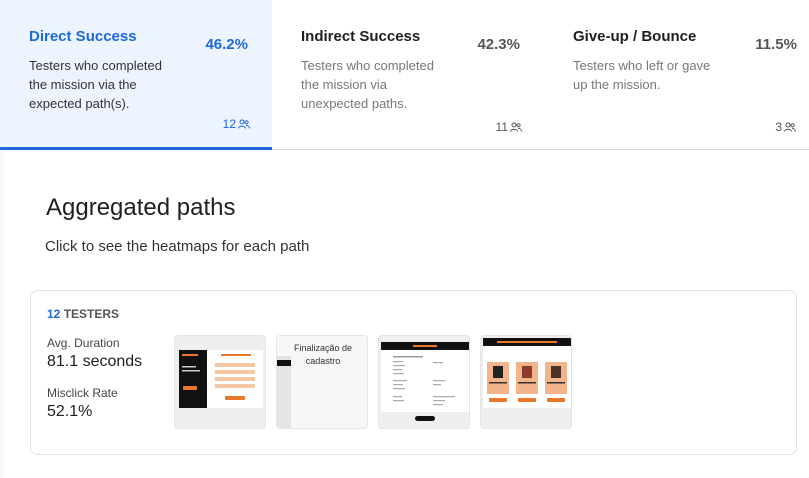 The image size is (809, 478). I want to click on tester-count-value: 12, so click(54, 314).